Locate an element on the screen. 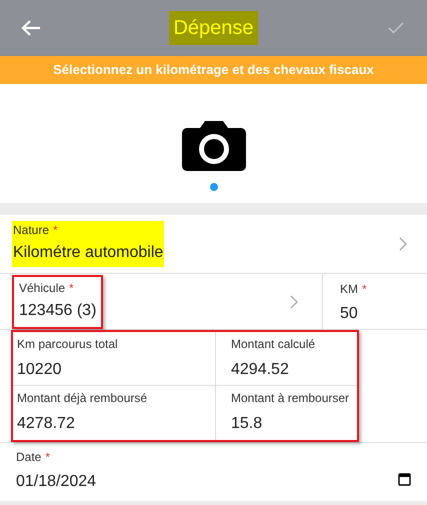  field-value: 4278.72 is located at coordinates (46, 424).